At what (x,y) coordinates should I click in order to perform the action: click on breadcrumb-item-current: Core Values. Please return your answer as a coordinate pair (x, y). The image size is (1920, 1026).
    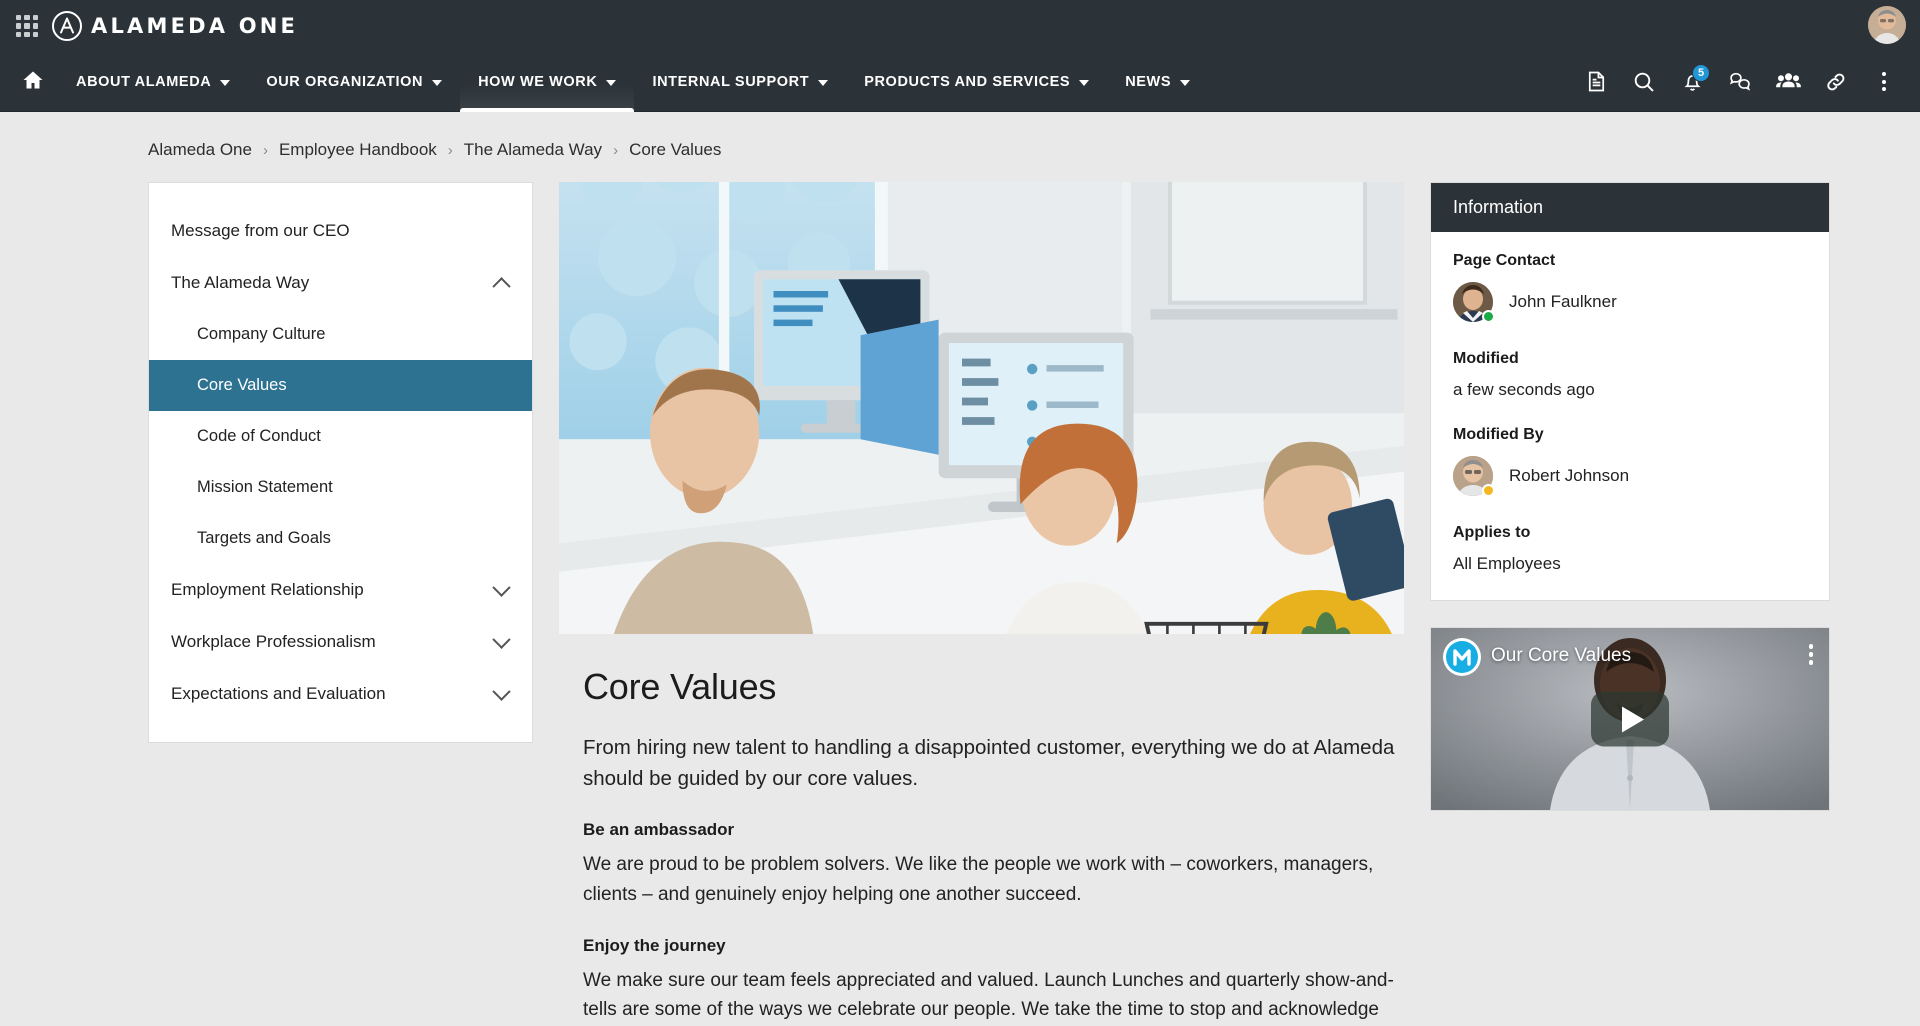
    Looking at the image, I should click on (675, 150).